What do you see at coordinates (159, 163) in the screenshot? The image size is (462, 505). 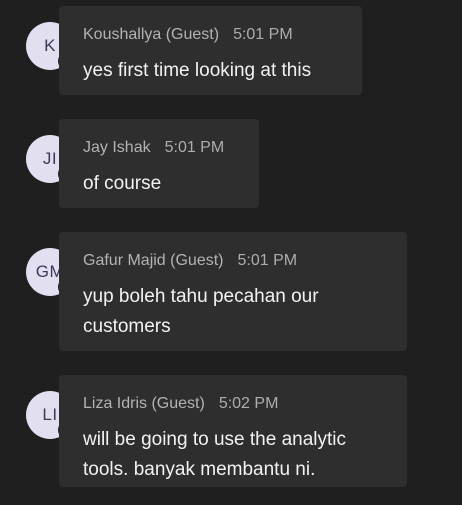 I see `message-bubble: Jay Ishak 5:01 PM of course` at bounding box center [159, 163].